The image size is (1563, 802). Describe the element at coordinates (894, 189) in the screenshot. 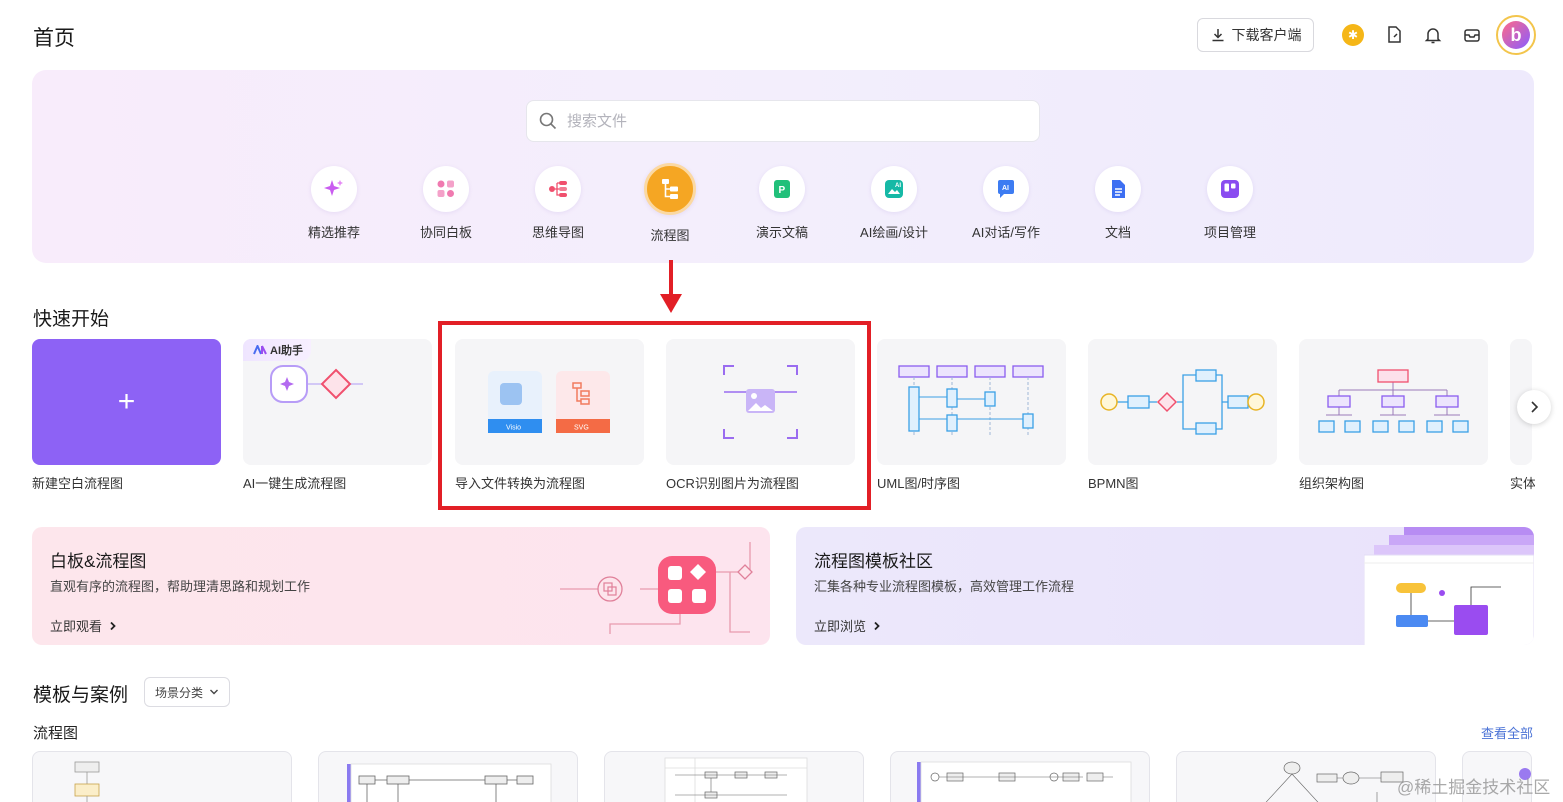

I see `ai-paint-icon: AI` at that location.